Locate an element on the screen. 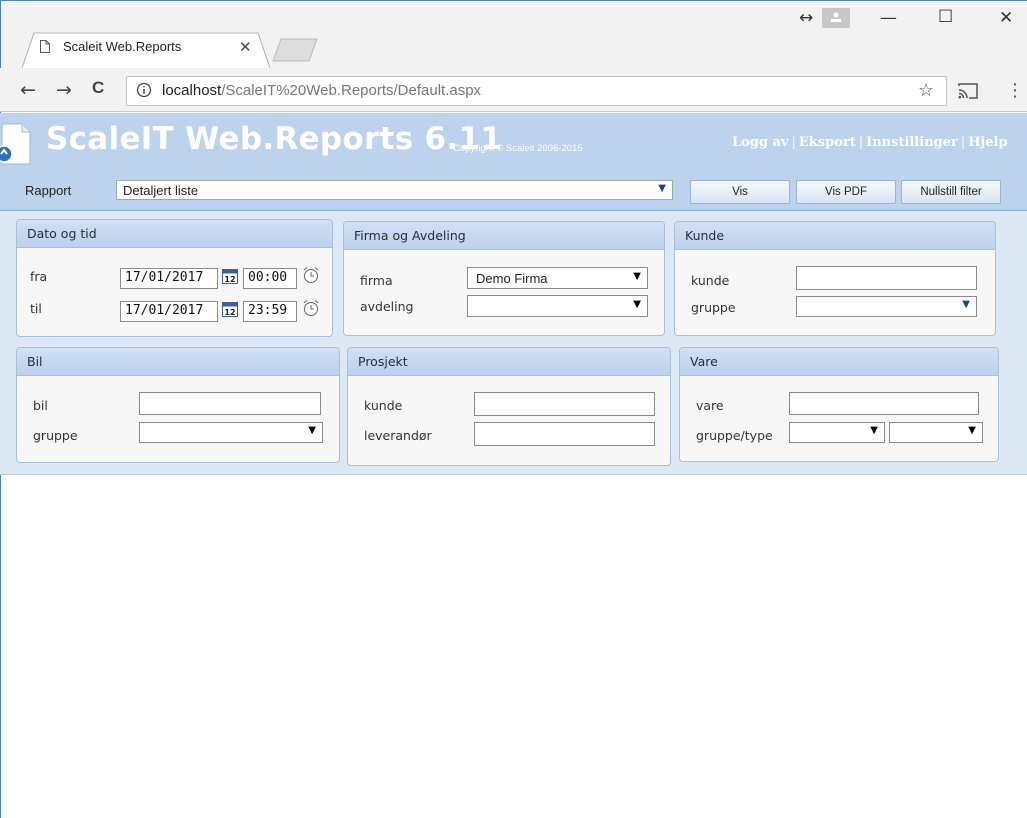 The height and width of the screenshot is (818, 1027). page-icon is located at coordinates (45, 46).